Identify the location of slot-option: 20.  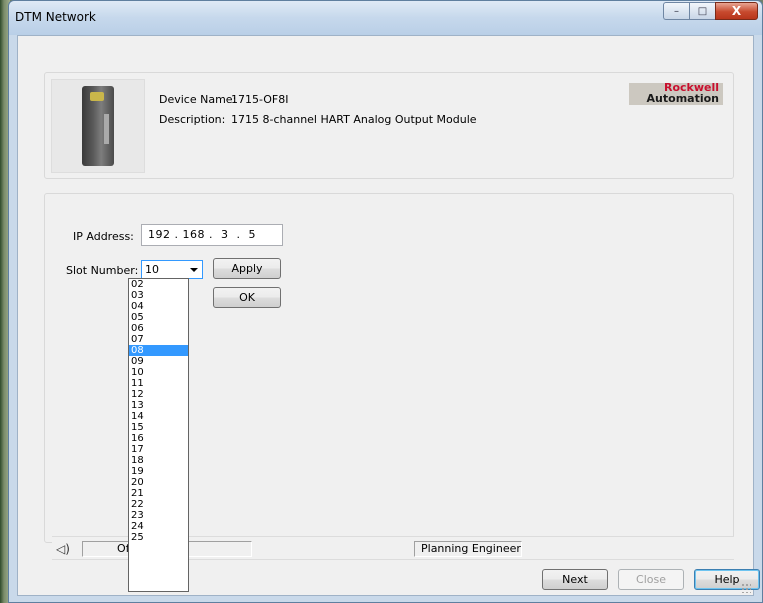
(158, 482).